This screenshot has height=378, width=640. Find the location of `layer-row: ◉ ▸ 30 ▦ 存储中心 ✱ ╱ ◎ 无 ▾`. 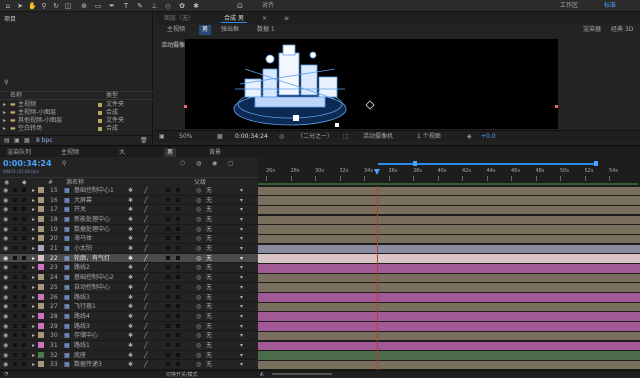

layer-row: ◉ ▸ 30 ▦ 存储中心 ✱ ╱ ◎ 无 ▾ is located at coordinates (129, 336).